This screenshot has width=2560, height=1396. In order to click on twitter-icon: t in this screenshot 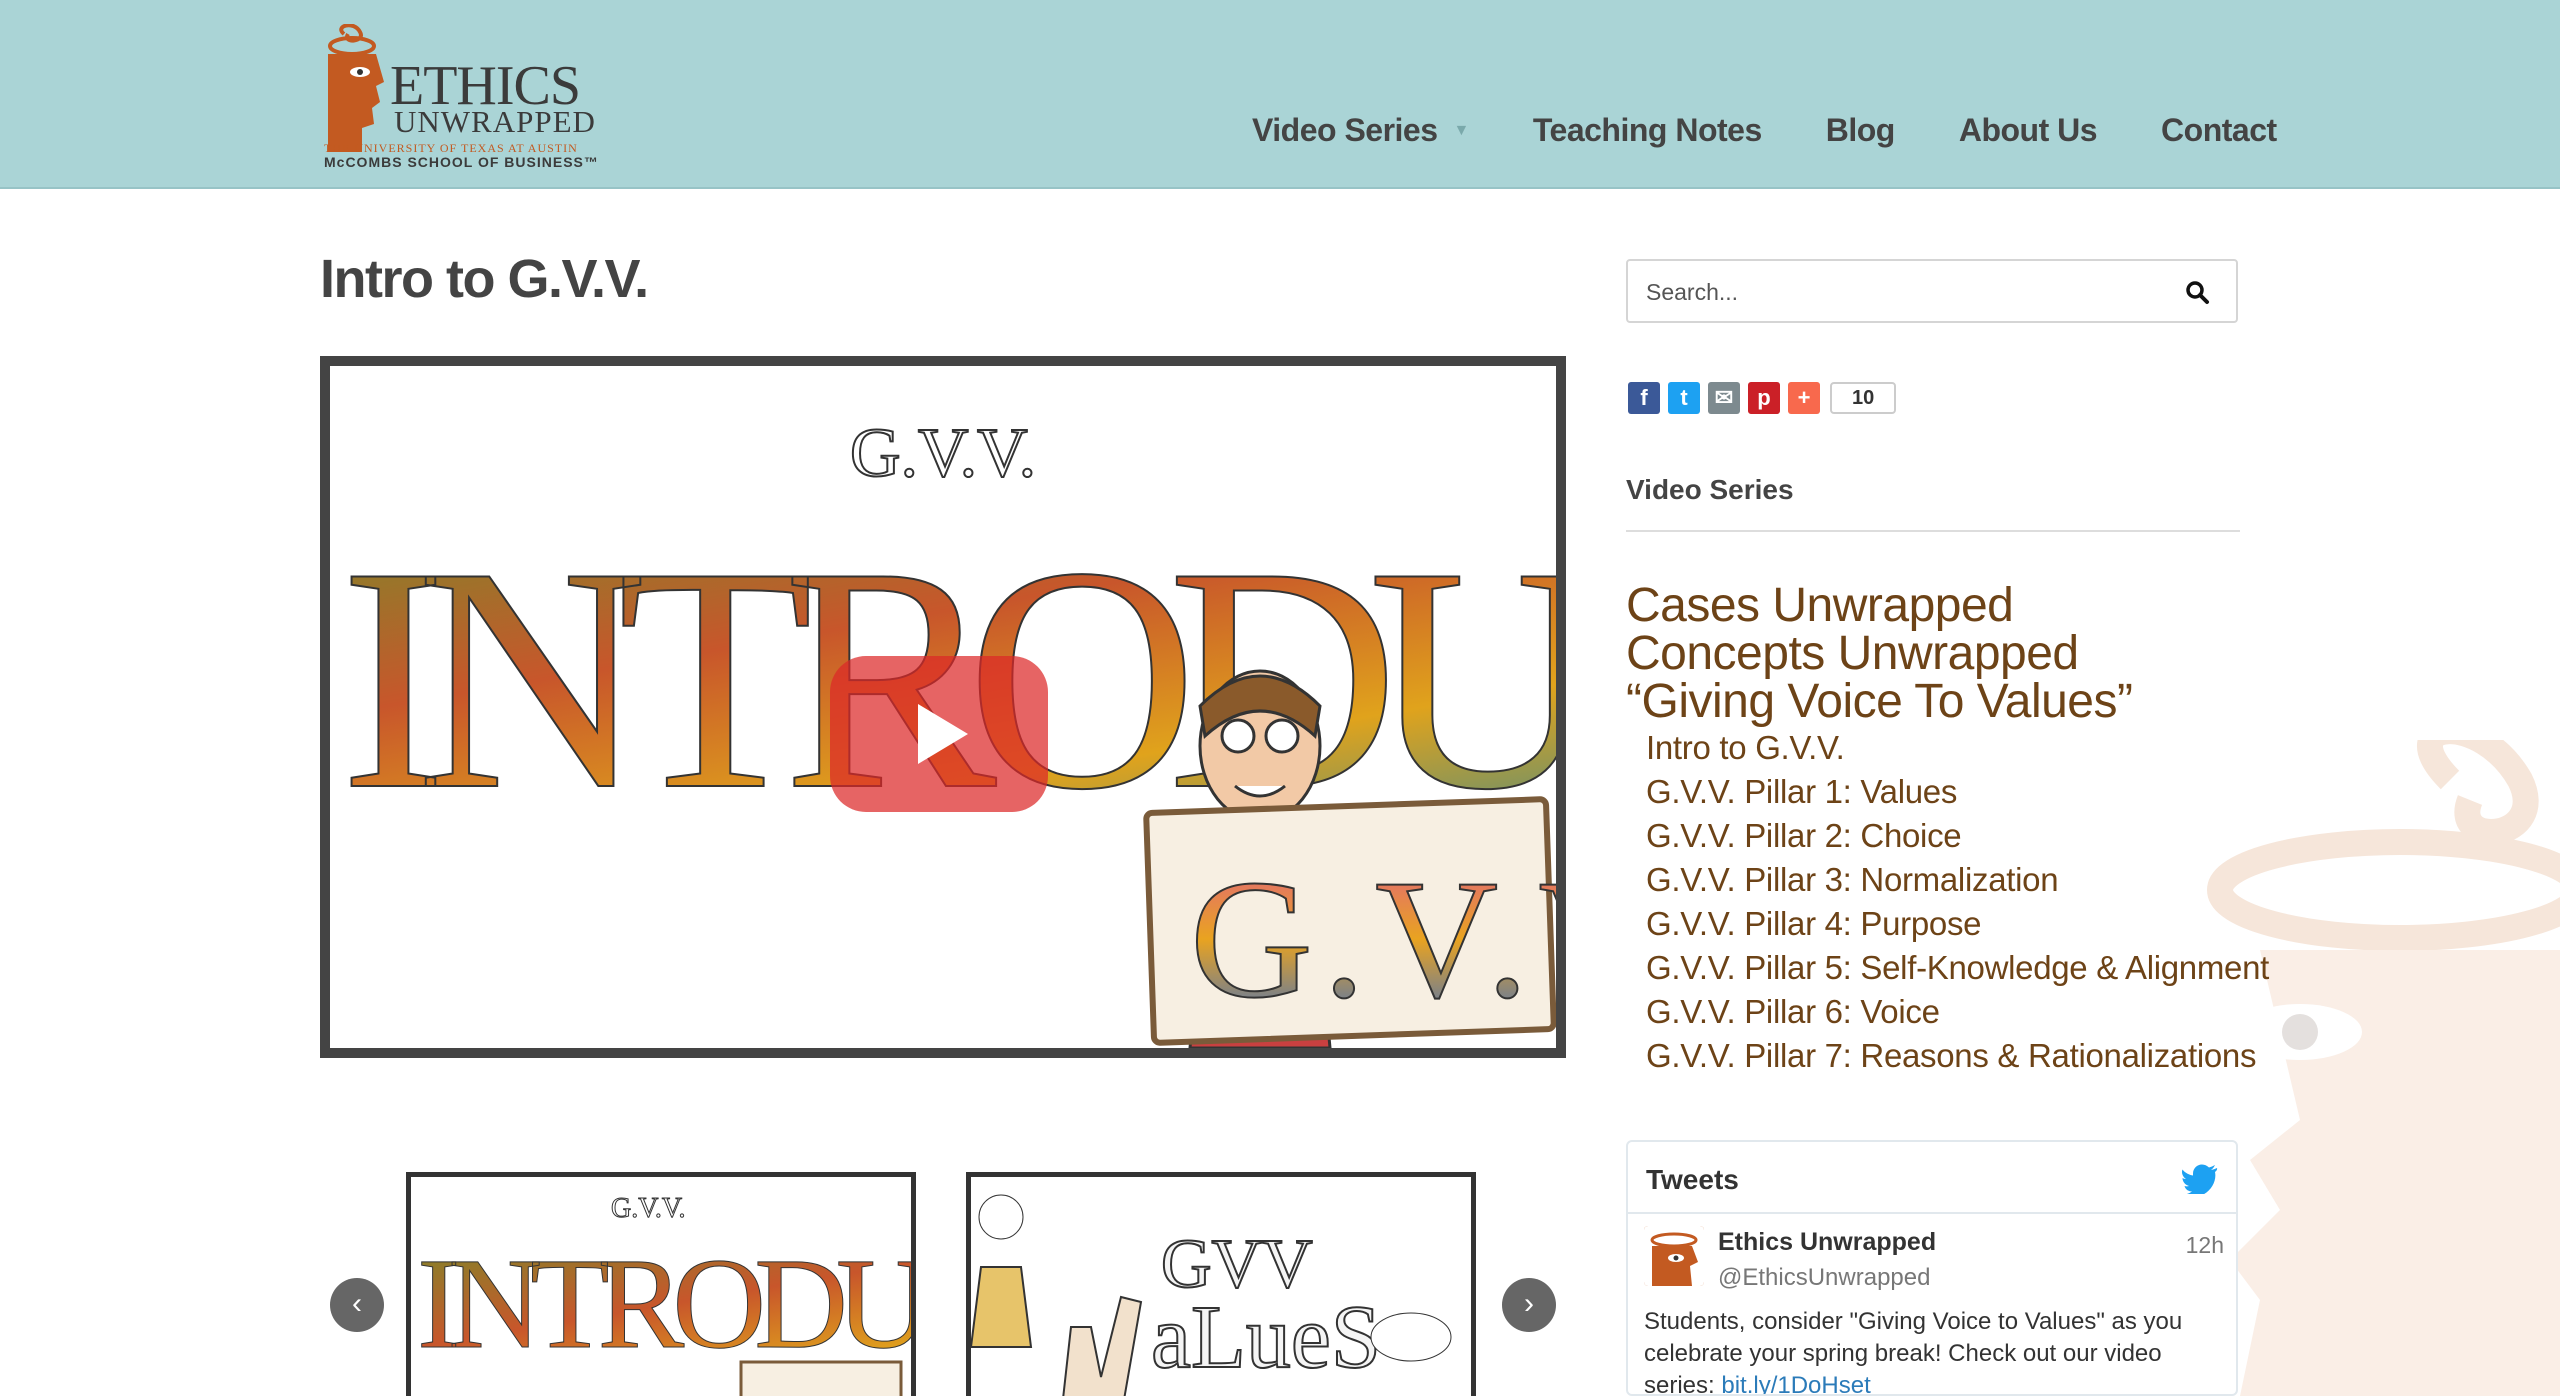, I will do `click(1684, 398)`.